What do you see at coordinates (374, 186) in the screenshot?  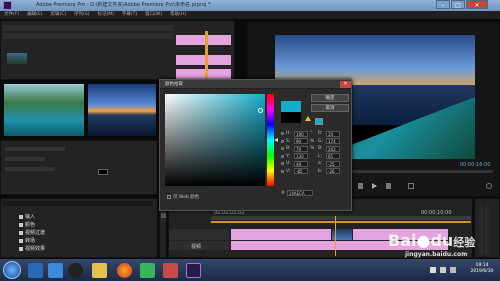 I see `play-icon` at bounding box center [374, 186].